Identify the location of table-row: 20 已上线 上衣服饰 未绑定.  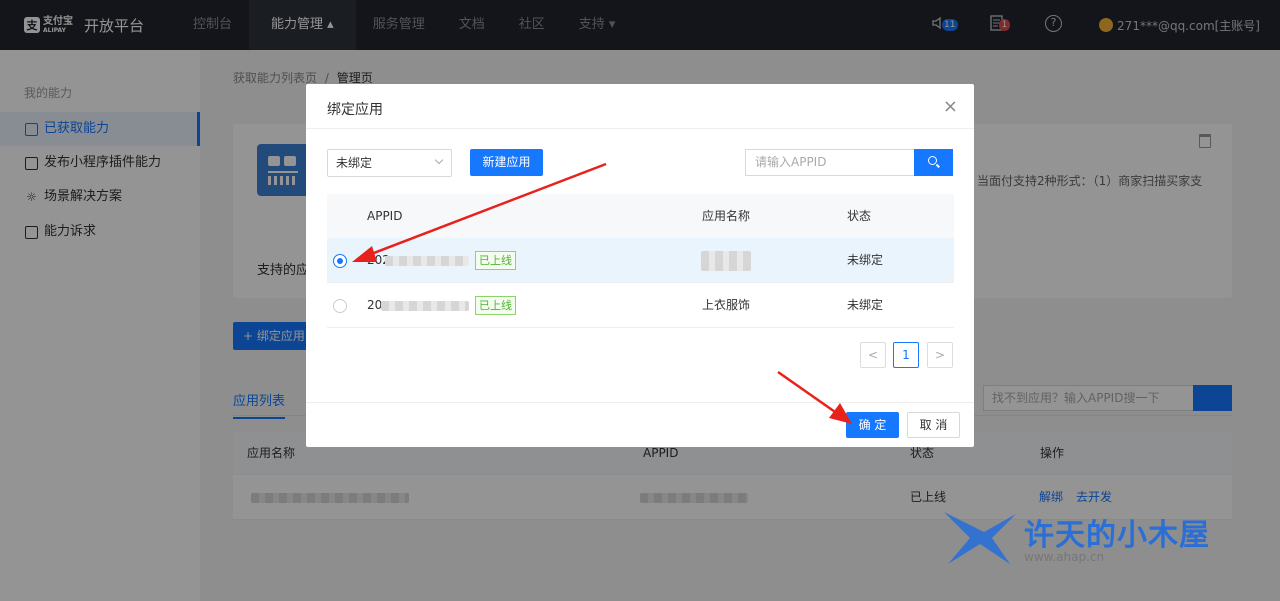
(640, 305).